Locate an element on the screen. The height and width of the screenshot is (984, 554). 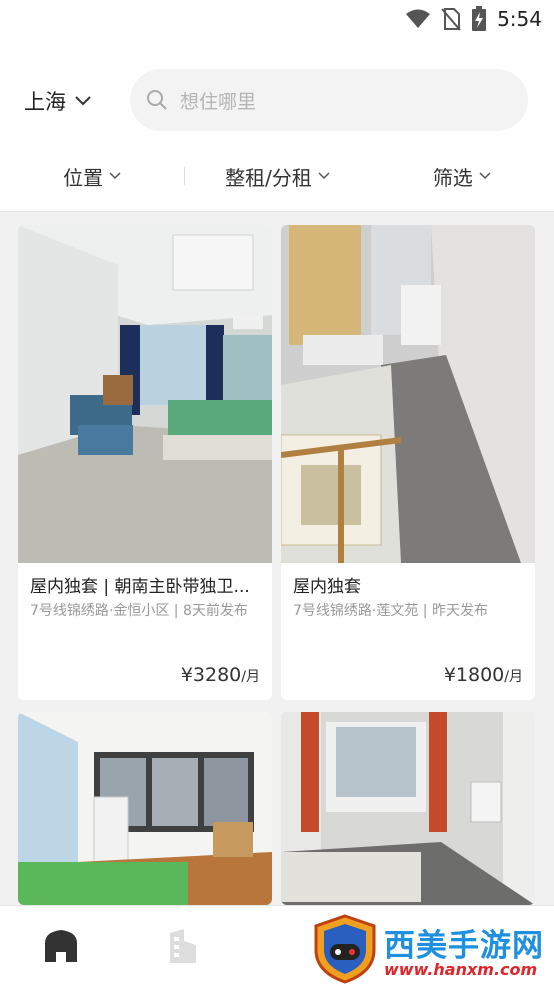
nav-home is located at coordinates (61, 945).